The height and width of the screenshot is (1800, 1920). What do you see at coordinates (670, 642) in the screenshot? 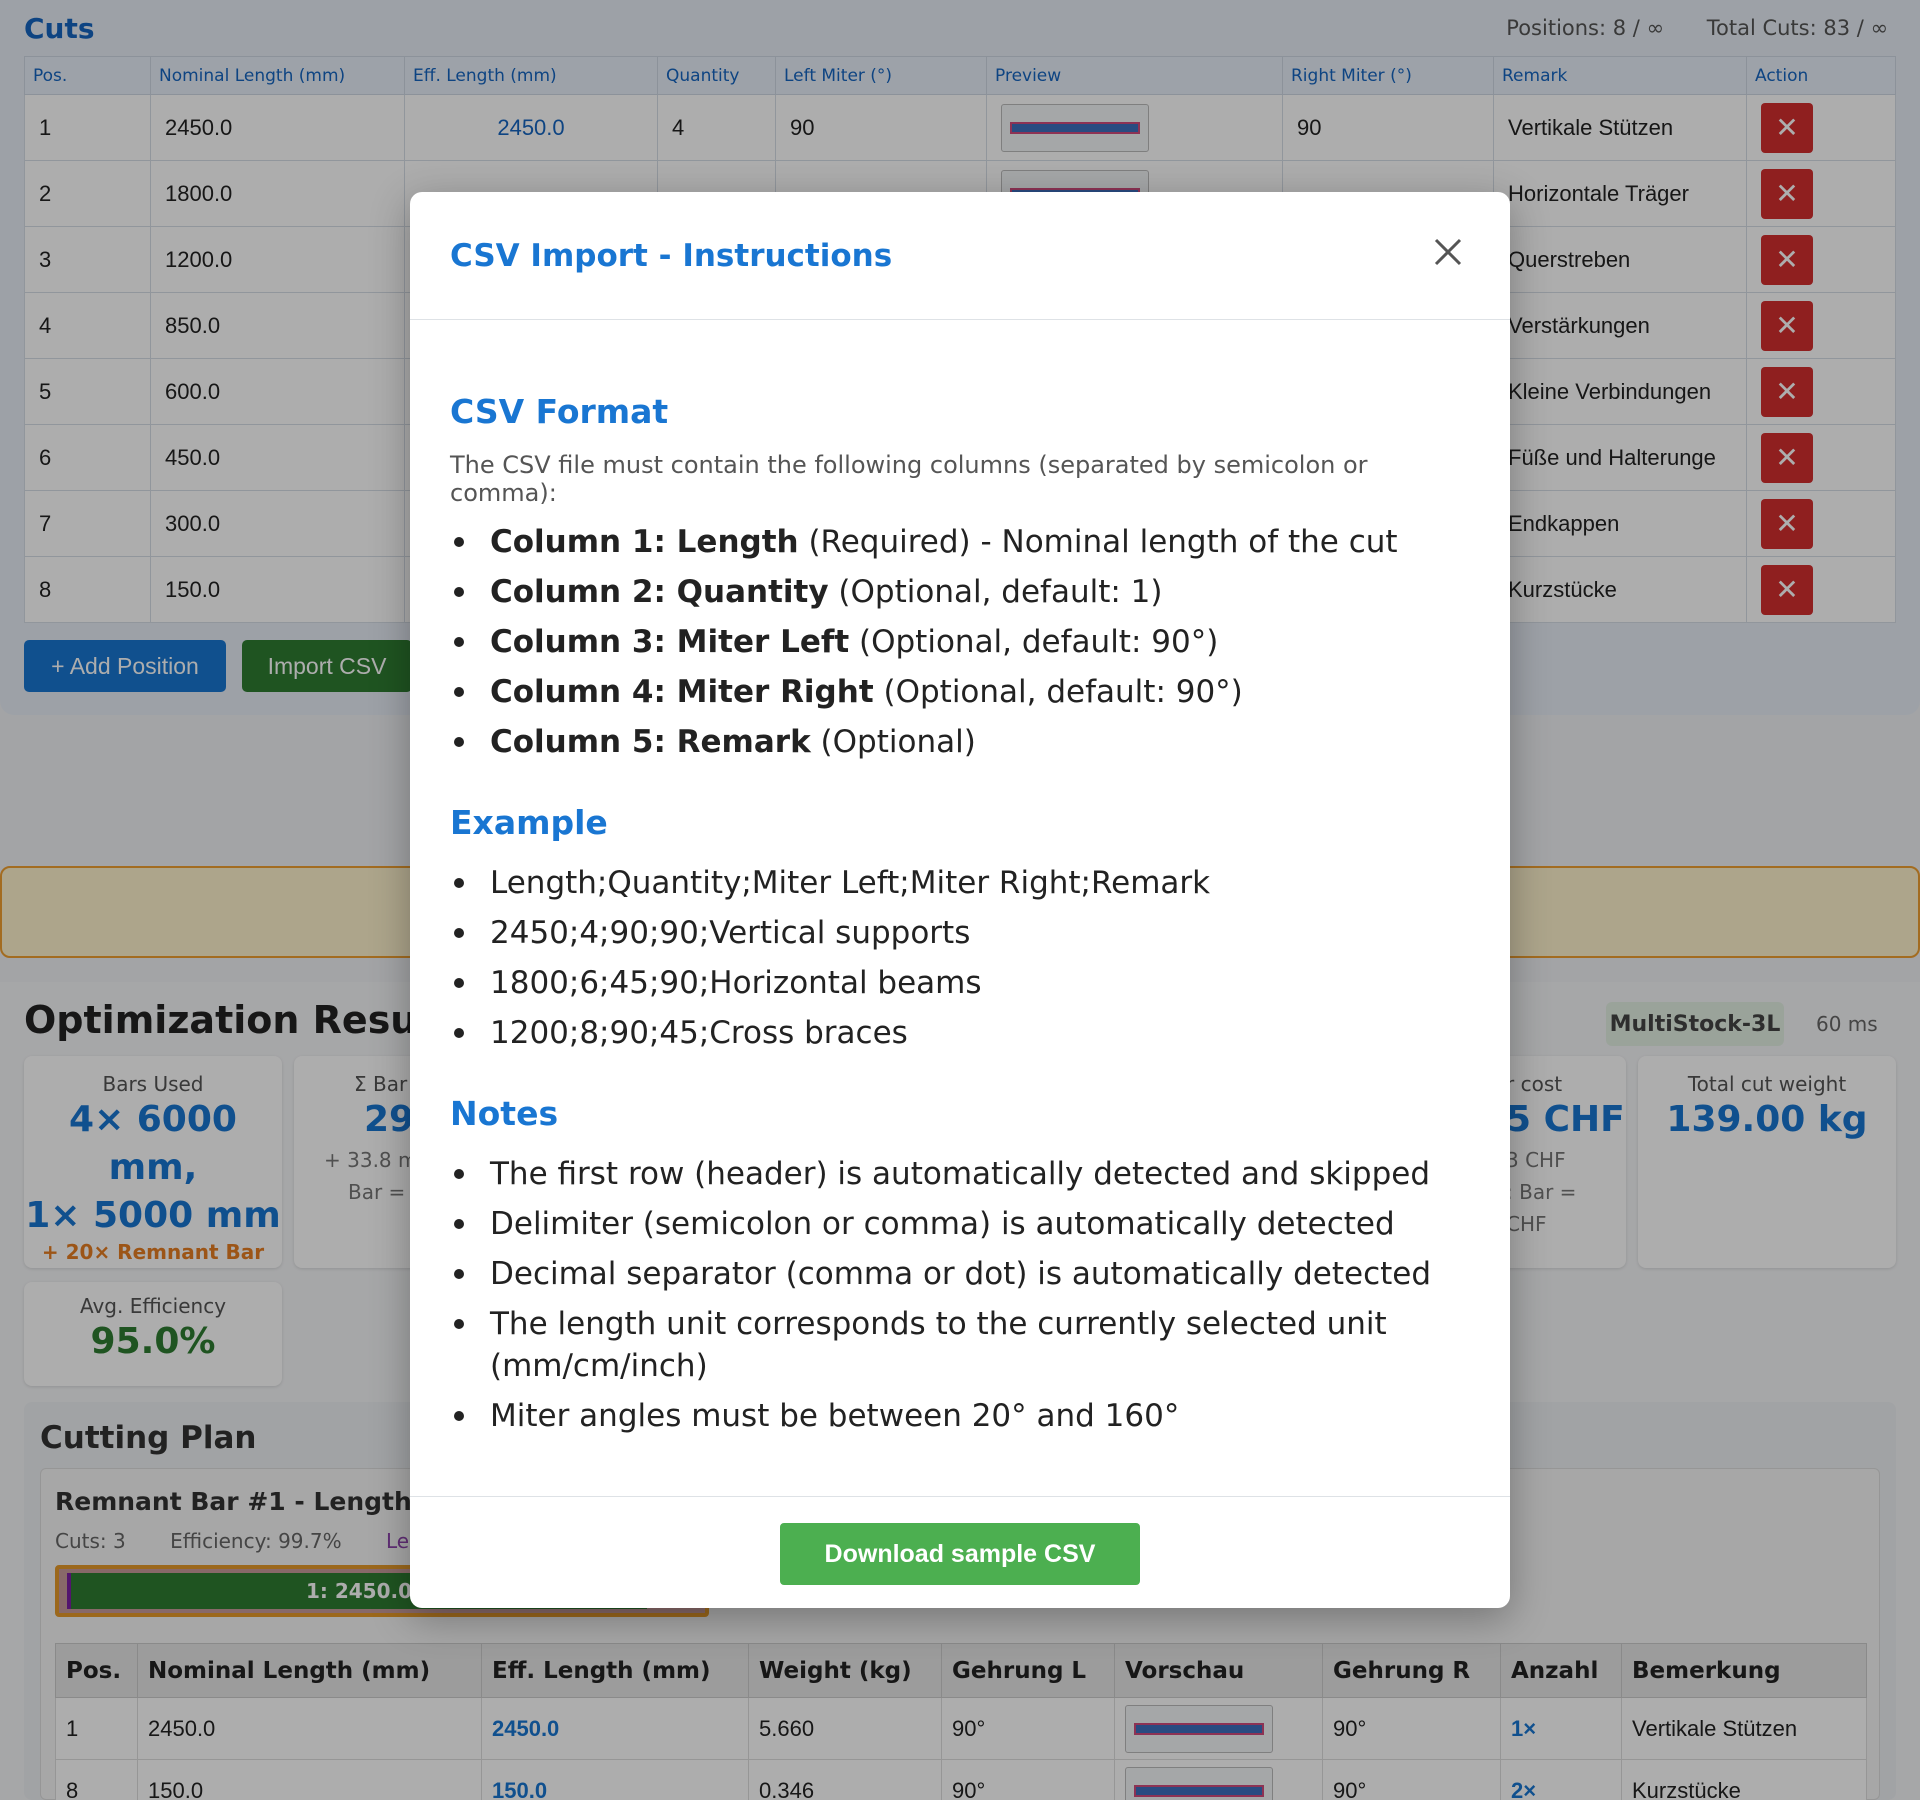
I see `column-name: Column 3: Miter Left` at bounding box center [670, 642].